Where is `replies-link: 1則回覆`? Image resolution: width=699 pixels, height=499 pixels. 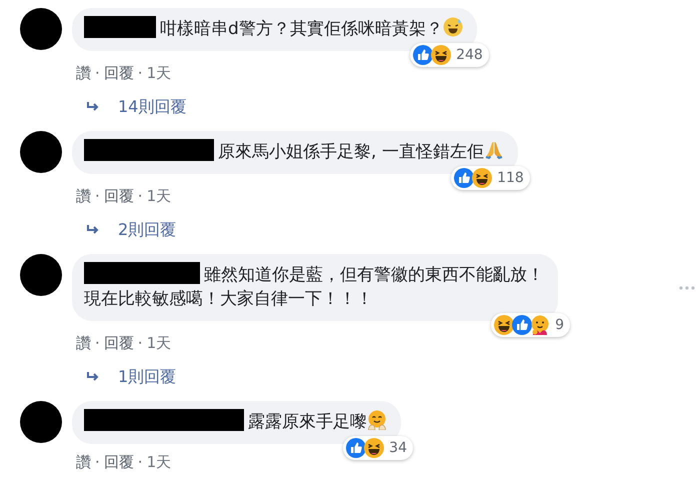 replies-link: 1則回覆 is located at coordinates (147, 377).